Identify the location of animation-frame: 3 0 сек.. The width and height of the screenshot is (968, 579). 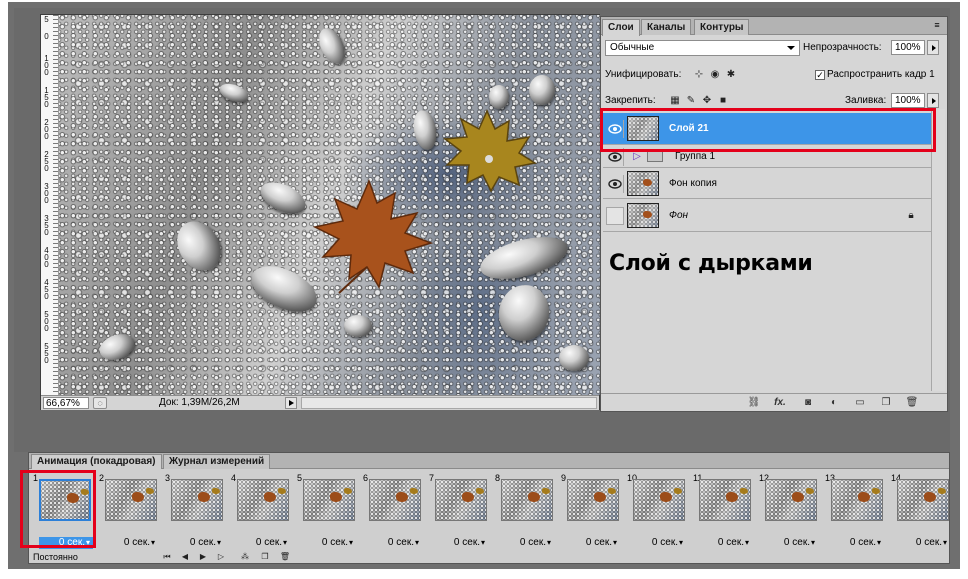
(195, 510).